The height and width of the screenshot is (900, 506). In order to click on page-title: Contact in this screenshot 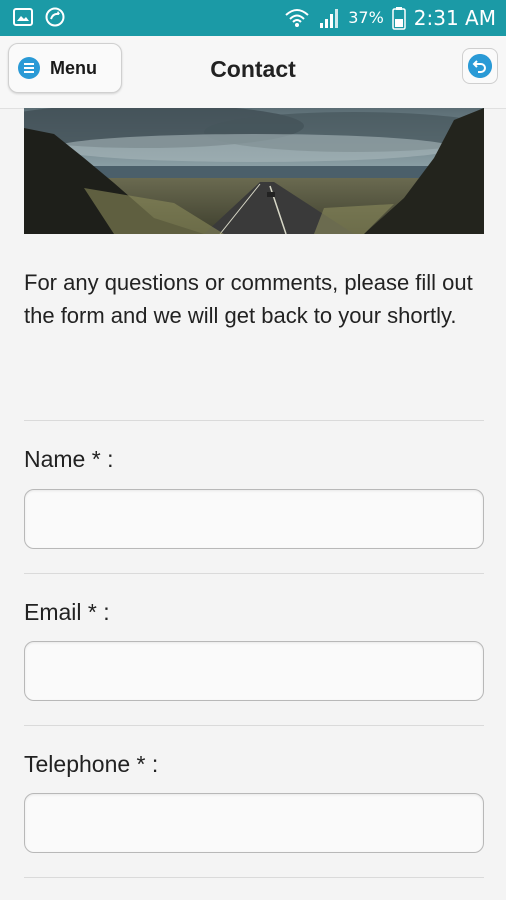, I will do `click(253, 69)`.